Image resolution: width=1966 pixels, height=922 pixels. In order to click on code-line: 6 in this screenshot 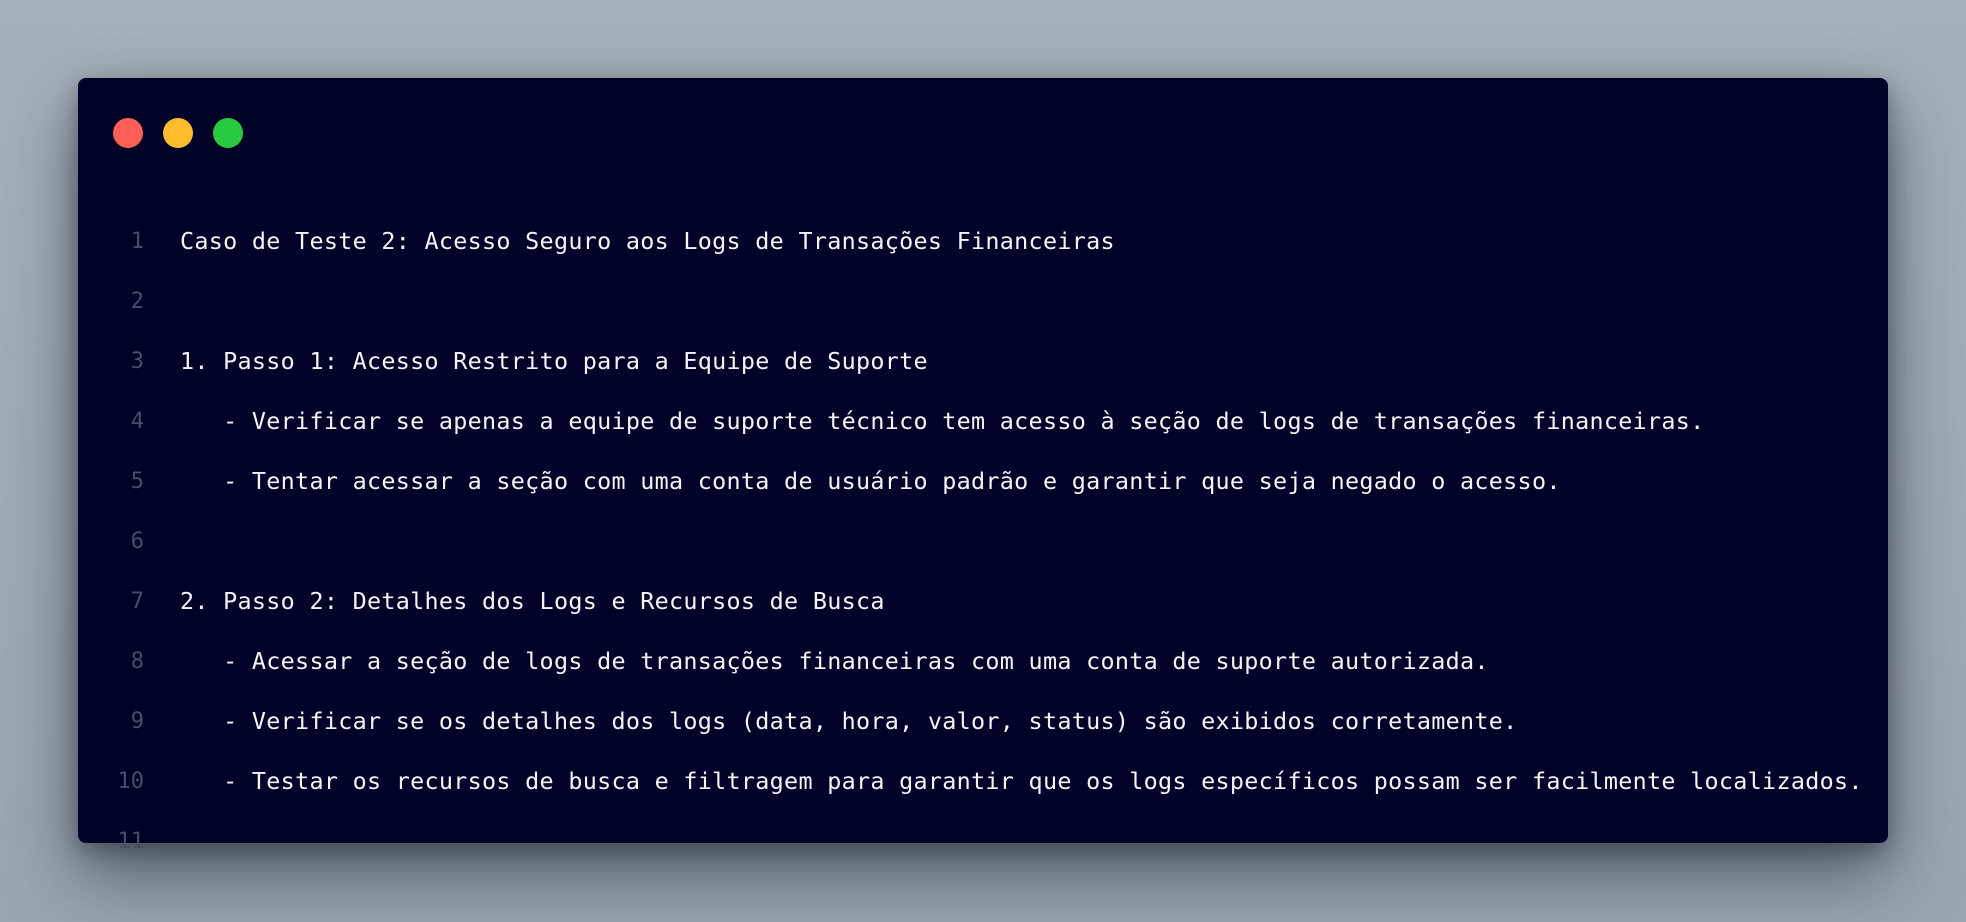, I will do `click(983, 541)`.